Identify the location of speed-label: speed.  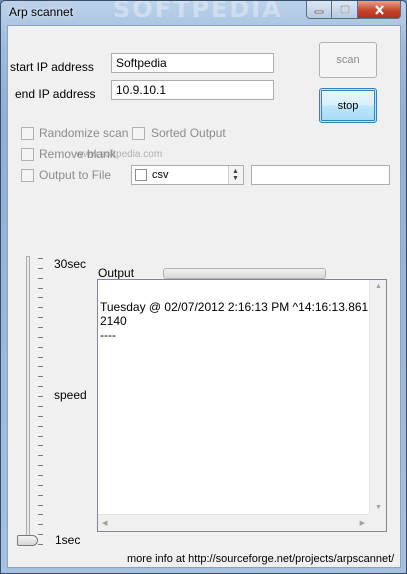
(70, 395).